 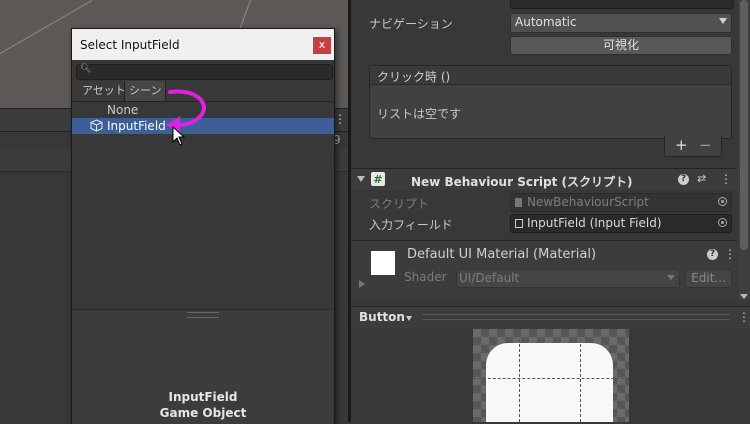 I want to click on preview-menu-icon: ⋮, so click(x=744, y=317).